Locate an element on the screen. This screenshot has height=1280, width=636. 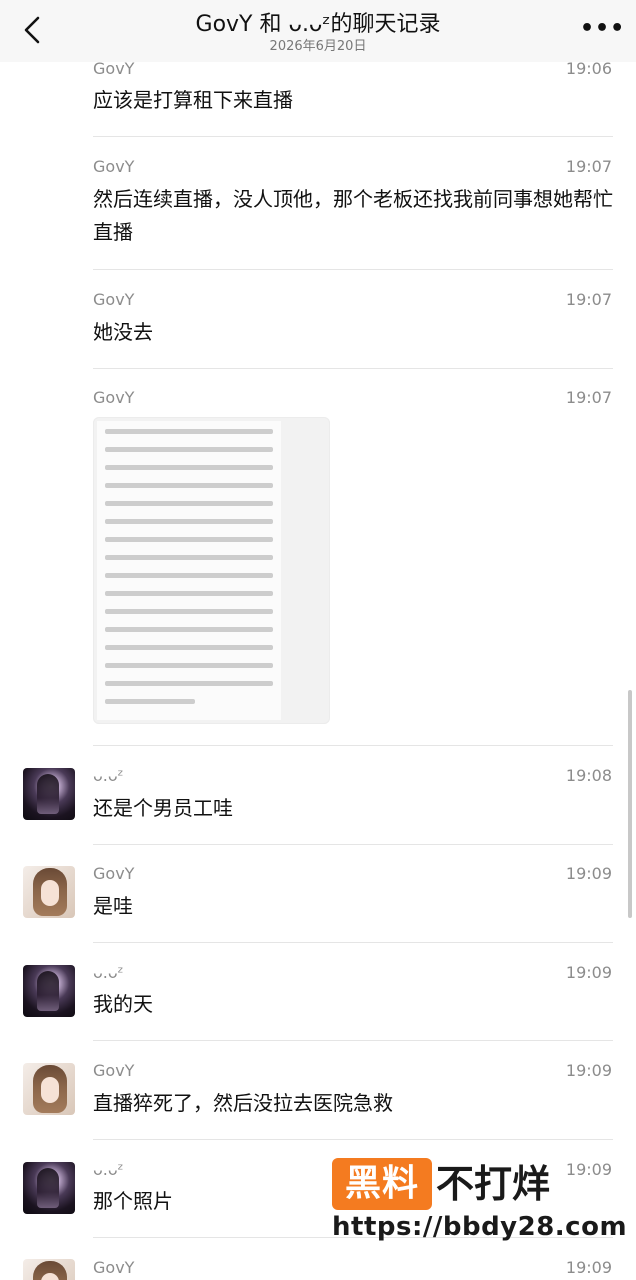
message-text: 她没去 is located at coordinates (123, 332).